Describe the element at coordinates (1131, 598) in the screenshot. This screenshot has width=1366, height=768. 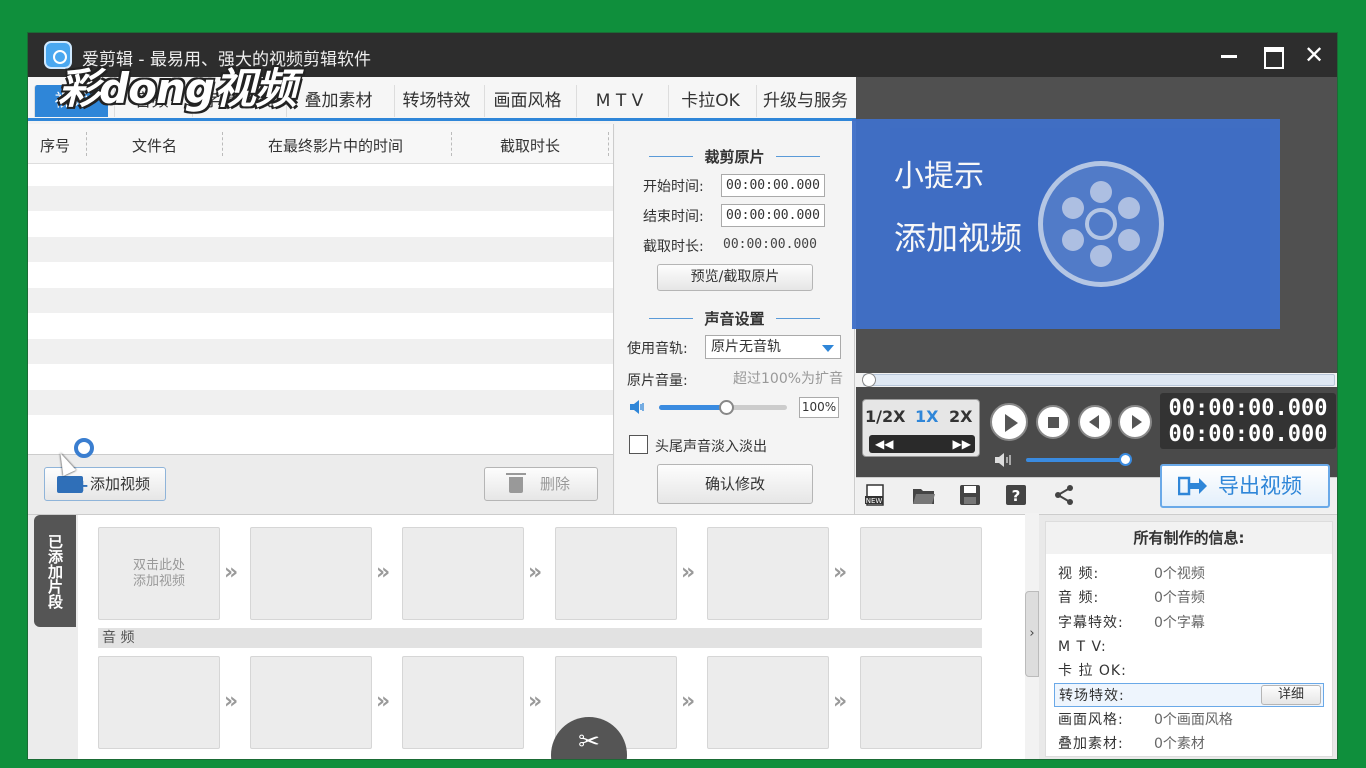
I see `info-row-audio: 音 频: 0个音频` at that location.